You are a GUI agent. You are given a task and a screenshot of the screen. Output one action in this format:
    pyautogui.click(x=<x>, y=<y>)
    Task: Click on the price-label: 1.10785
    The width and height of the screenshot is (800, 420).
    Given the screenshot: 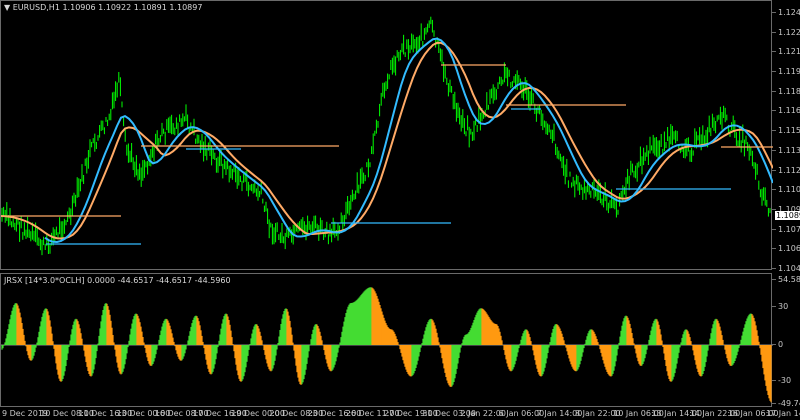 What is the action you would take?
    pyautogui.click(x=789, y=229)
    